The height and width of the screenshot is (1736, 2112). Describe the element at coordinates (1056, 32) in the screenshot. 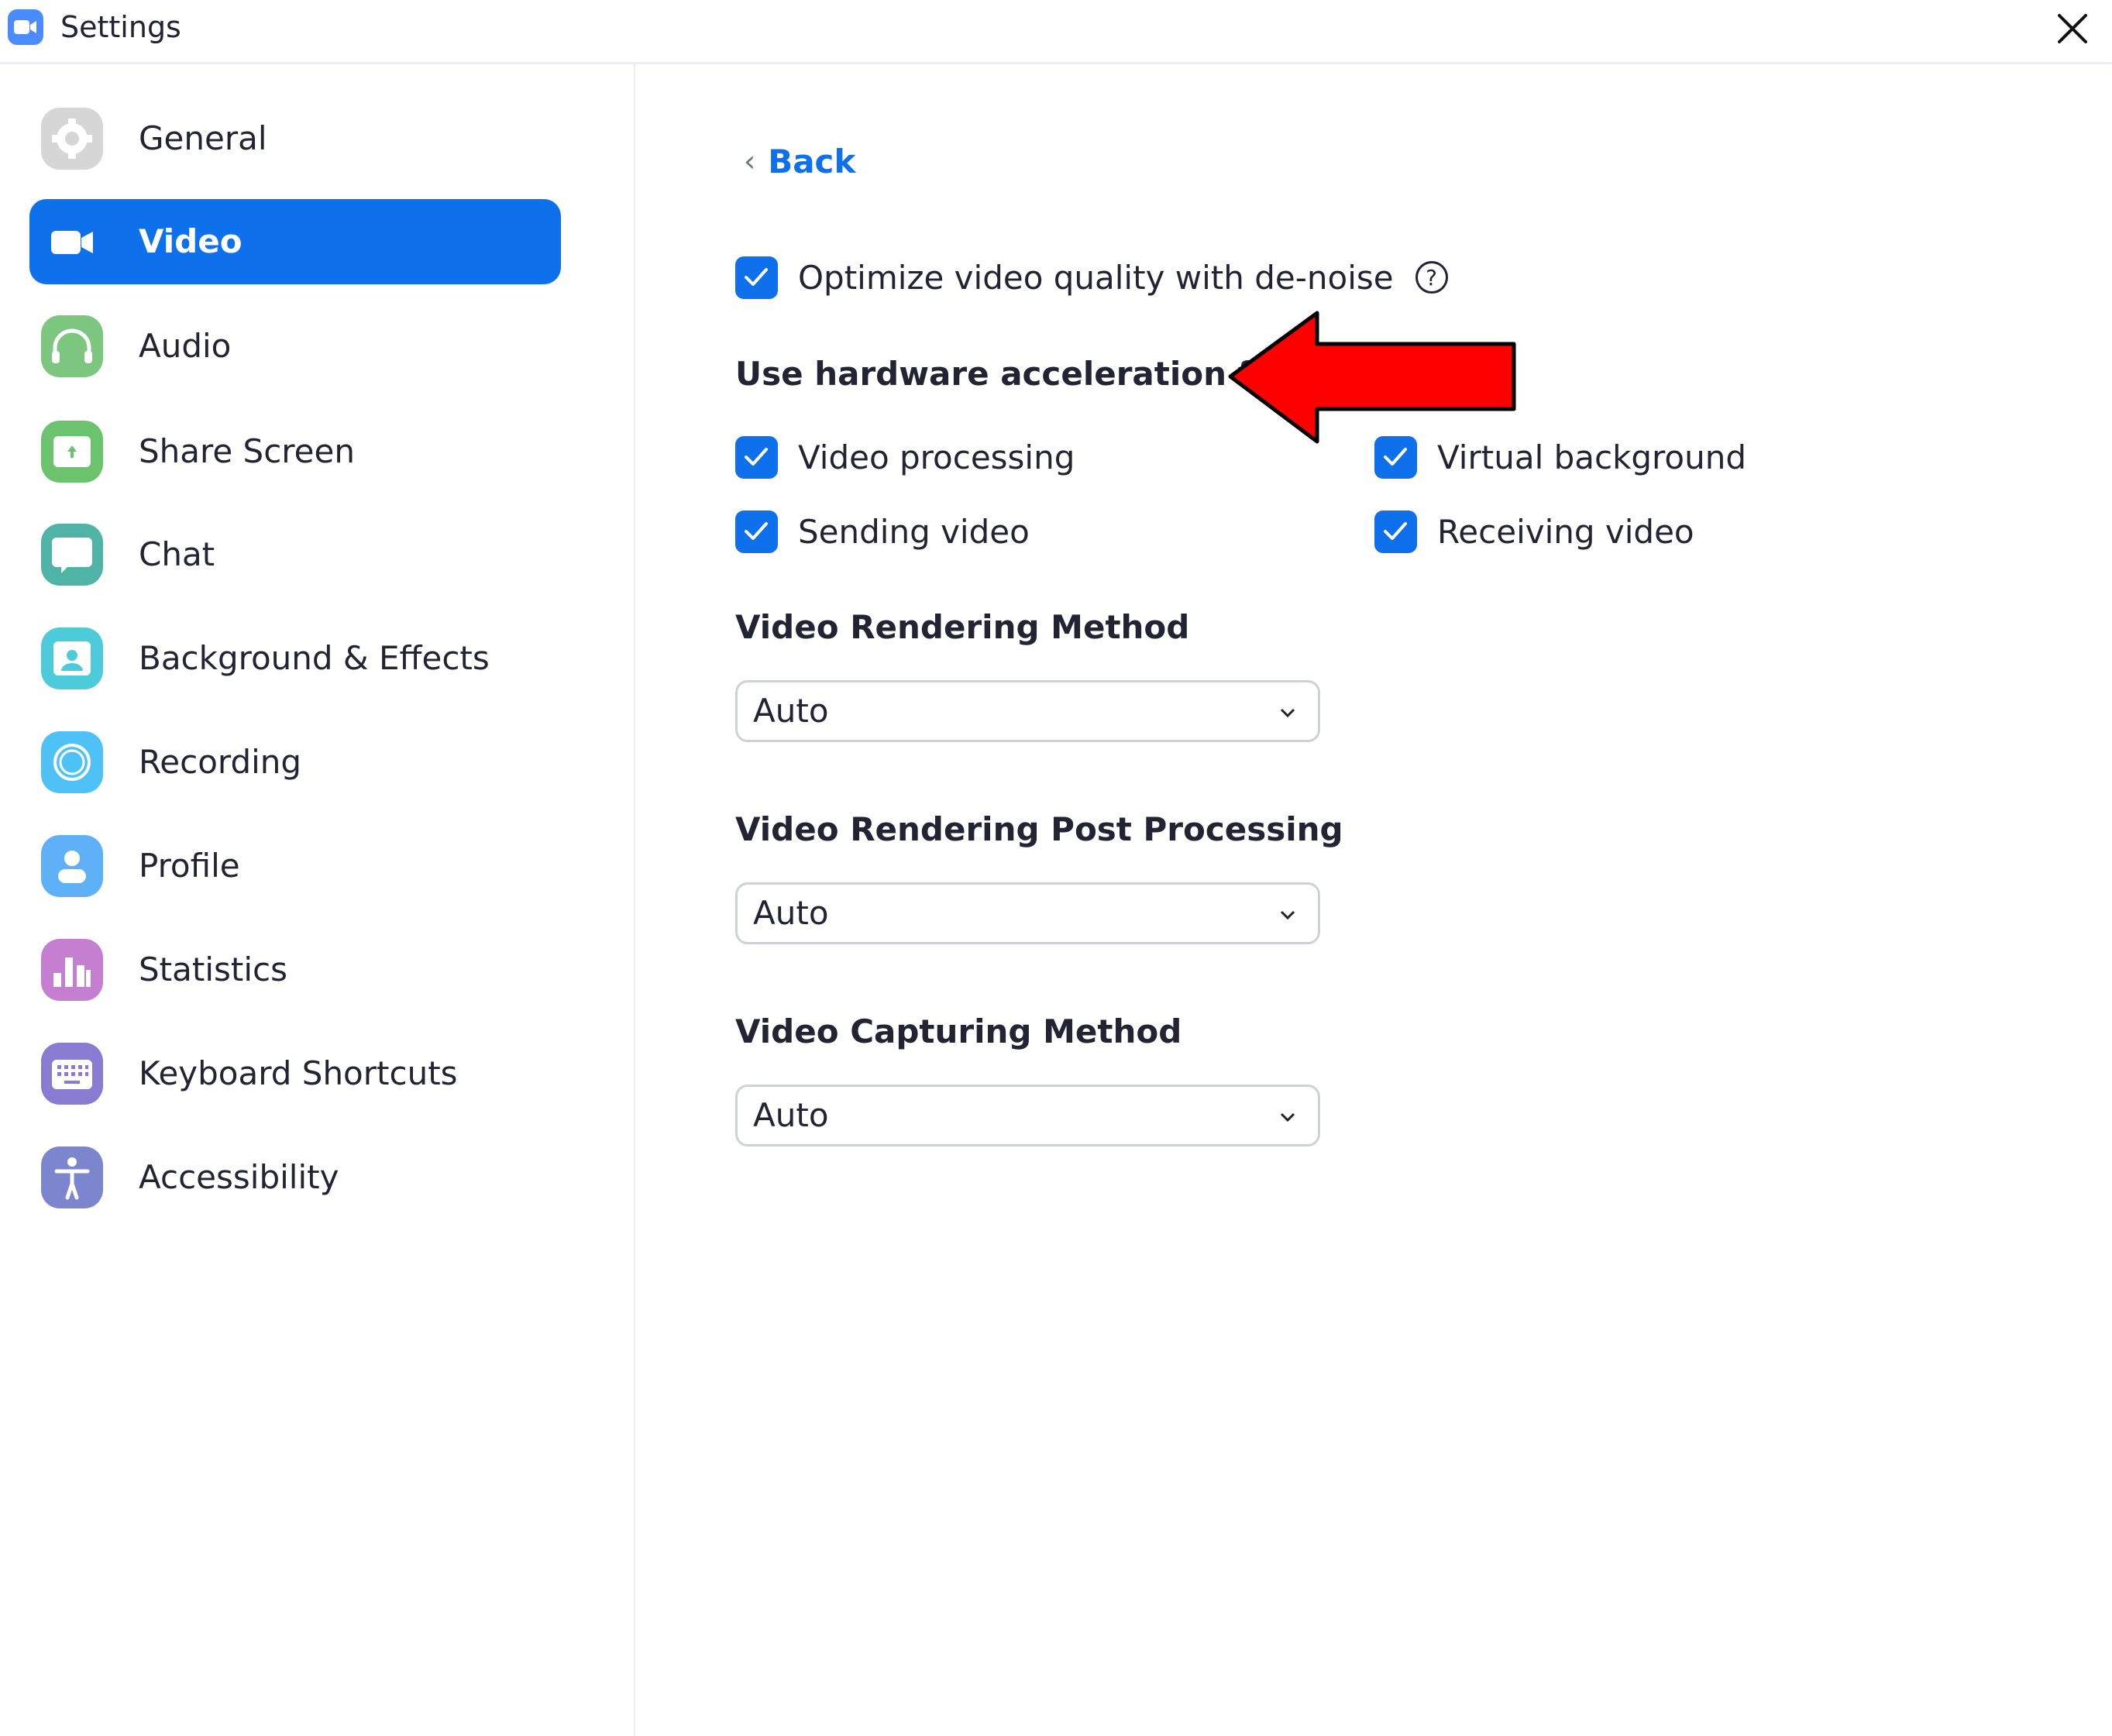

I see `title-bar: Settings` at that location.